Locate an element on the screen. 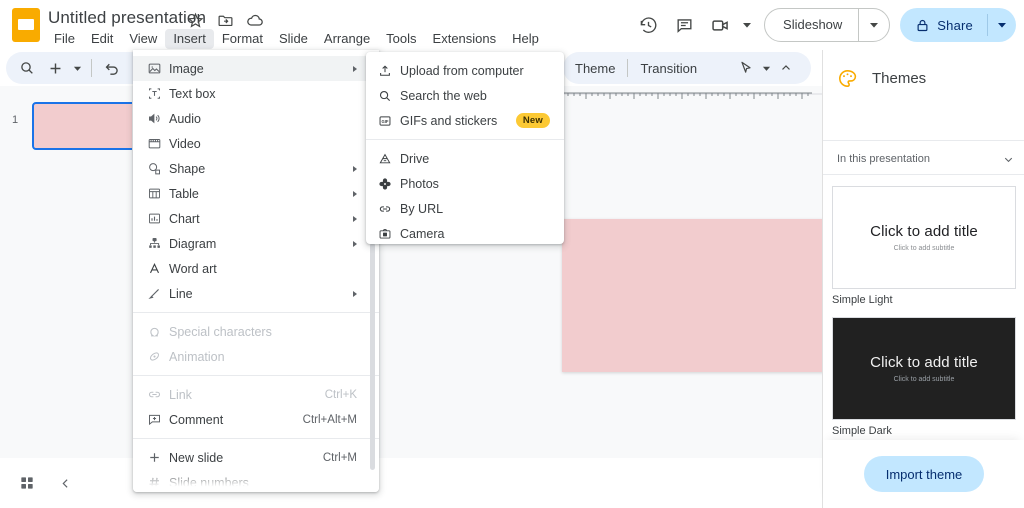  insert-menu-accelerator: Ctrl+Alt+M is located at coordinates (329, 419).